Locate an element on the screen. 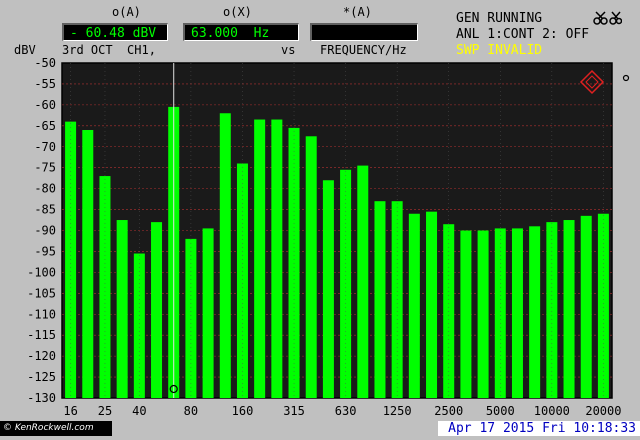  y-tick-label: -130 is located at coordinates (41, 398).